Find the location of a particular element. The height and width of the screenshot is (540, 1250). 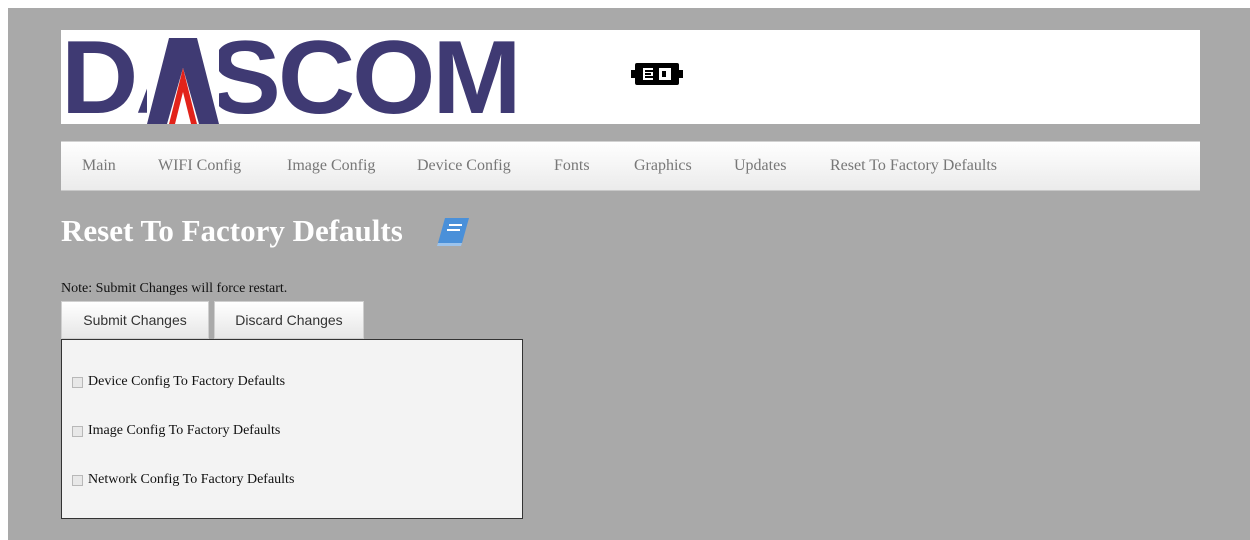

nav-item-graphics: Graphics is located at coordinates (663, 166).